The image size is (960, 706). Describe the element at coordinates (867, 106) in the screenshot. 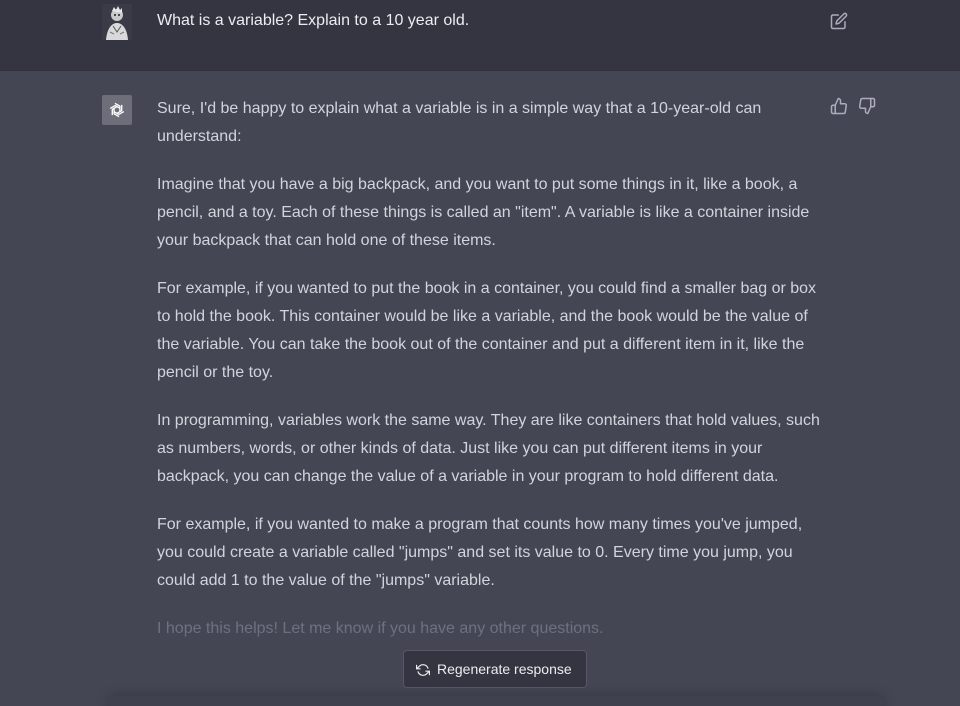

I see `thumbs-down-icon` at that location.